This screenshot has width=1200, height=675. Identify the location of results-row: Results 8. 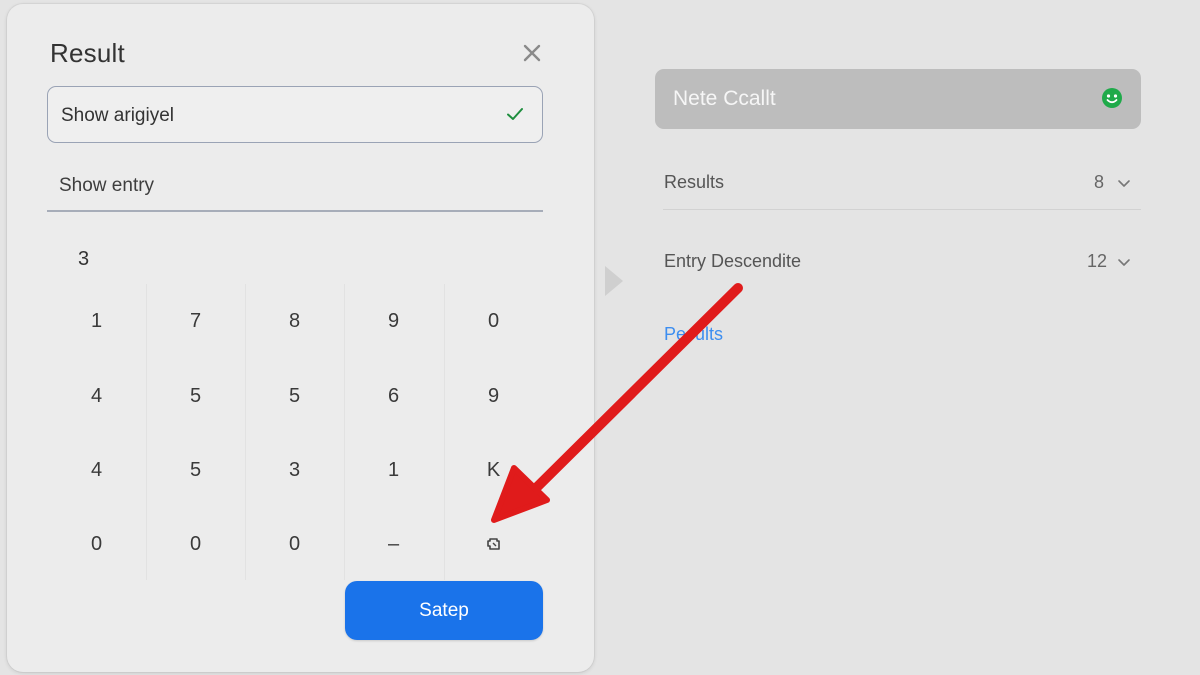
(902, 185).